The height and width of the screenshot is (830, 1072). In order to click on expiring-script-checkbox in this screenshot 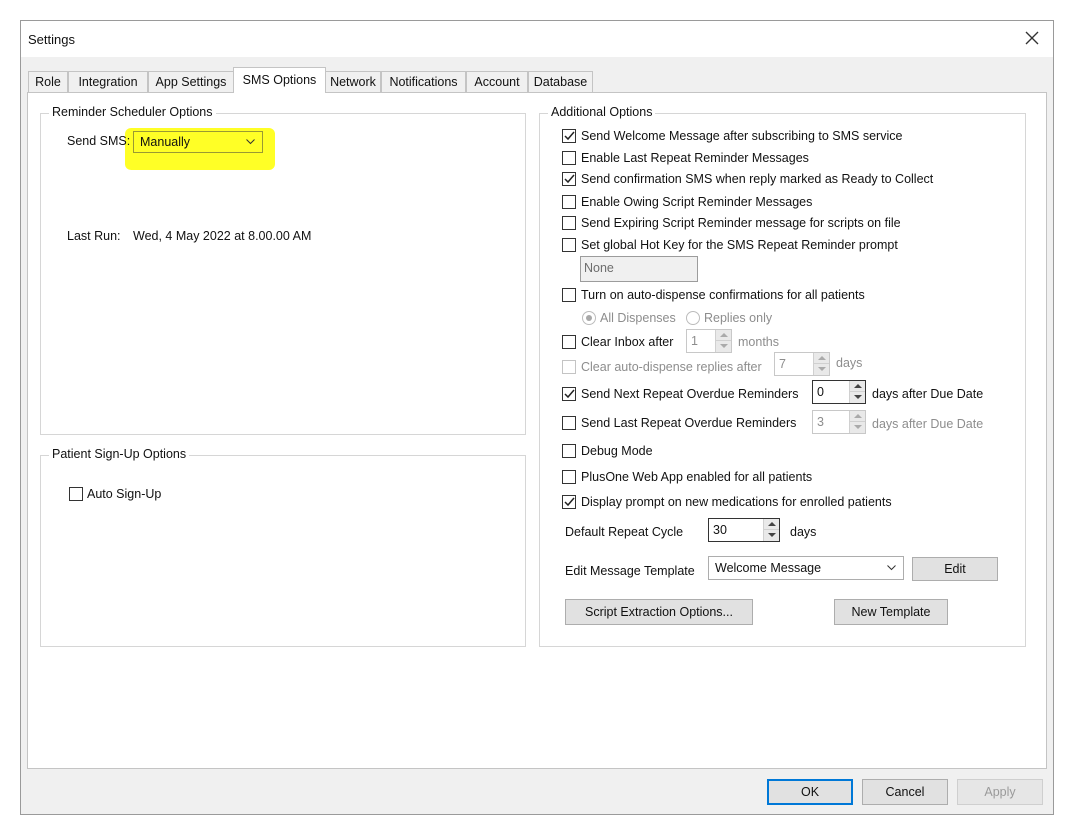, I will do `click(569, 223)`.